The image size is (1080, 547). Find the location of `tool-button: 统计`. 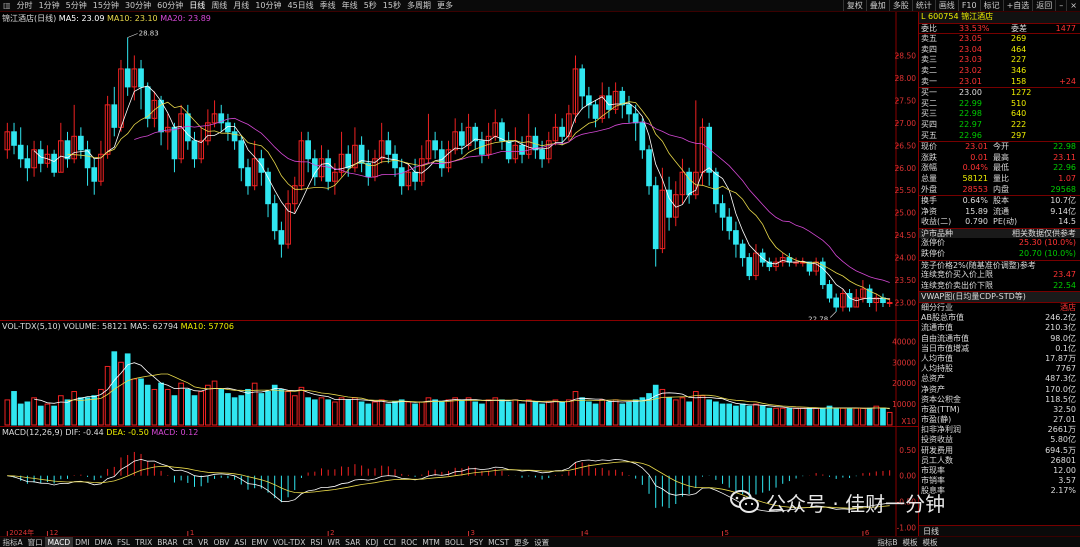

tool-button: 统计 is located at coordinates (923, 5).